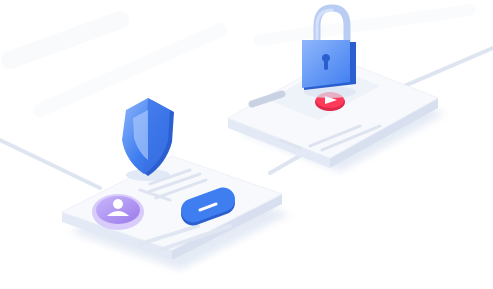 This screenshot has height=289, width=493. I want to click on keyhole, so click(326, 65).